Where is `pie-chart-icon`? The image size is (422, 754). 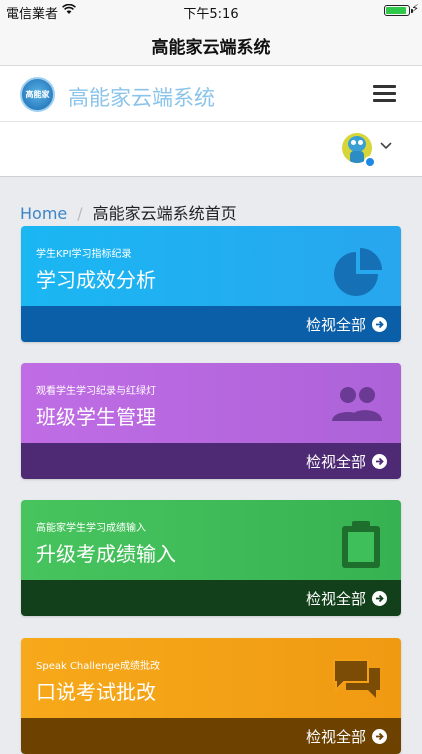 pie-chart-icon is located at coordinates (358, 272).